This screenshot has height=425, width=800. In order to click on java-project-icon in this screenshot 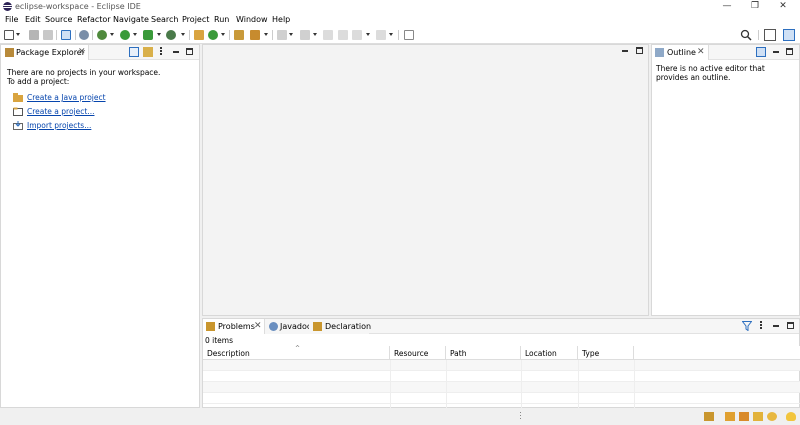, I will do `click(18, 97)`.